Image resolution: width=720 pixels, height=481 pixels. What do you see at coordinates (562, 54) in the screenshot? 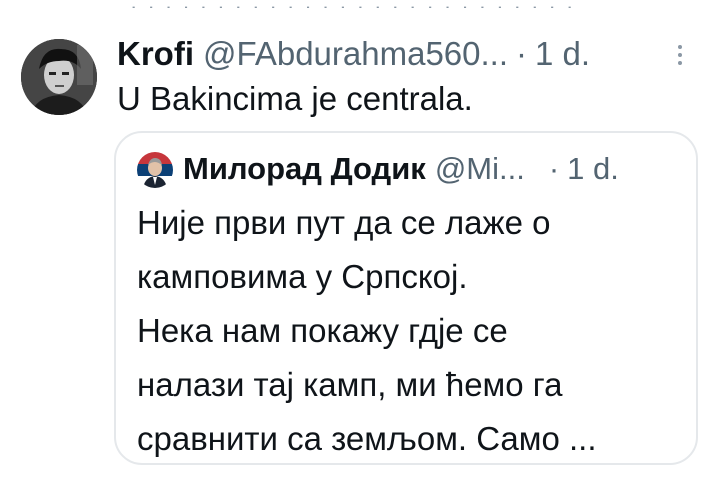
I see `tweet-timestamp: 1 d.` at bounding box center [562, 54].